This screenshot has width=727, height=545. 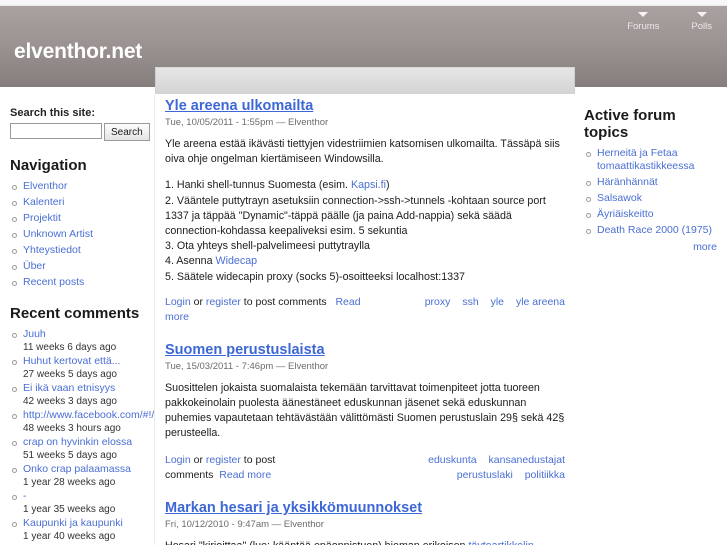 I want to click on recent-comments-block-title: Recent comments, so click(x=75, y=313).